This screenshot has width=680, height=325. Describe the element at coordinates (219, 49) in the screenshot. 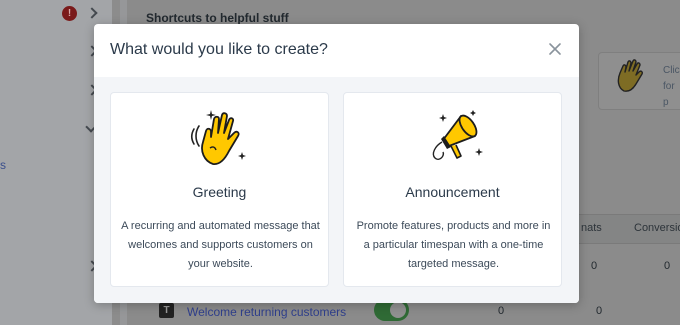

I see `modal-title: What would you like to create?` at that location.